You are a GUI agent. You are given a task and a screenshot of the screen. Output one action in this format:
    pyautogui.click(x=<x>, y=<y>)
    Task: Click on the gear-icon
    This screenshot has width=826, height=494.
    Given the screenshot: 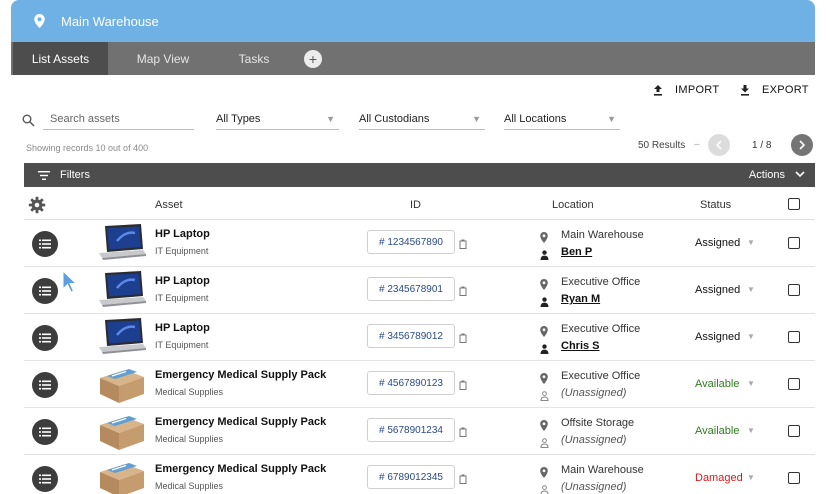 What is the action you would take?
    pyautogui.click(x=37, y=206)
    